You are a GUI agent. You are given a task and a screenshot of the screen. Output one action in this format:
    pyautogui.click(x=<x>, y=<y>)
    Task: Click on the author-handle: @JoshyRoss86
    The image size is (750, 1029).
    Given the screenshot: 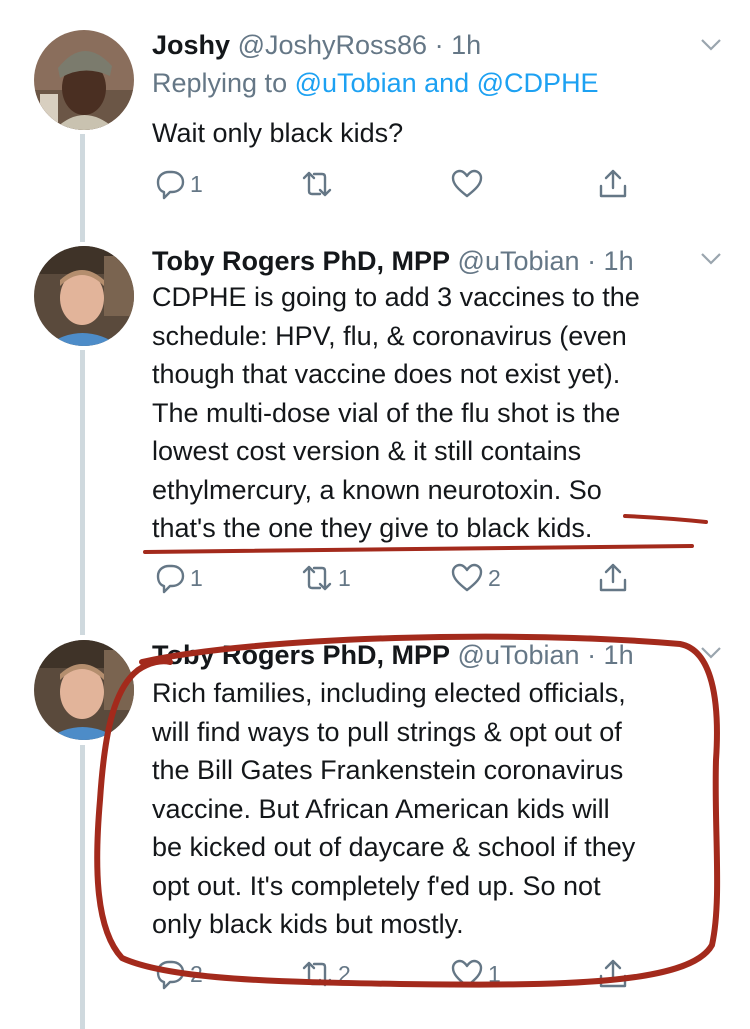 What is the action you would take?
    pyautogui.click(x=333, y=45)
    